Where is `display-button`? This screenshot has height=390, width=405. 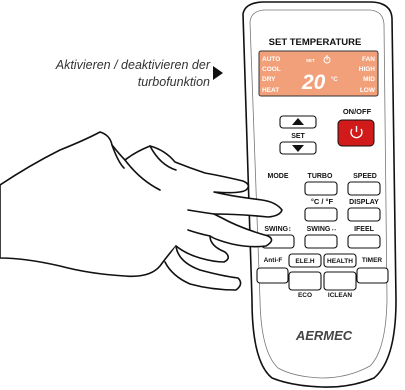 display-button is located at coordinates (364, 214).